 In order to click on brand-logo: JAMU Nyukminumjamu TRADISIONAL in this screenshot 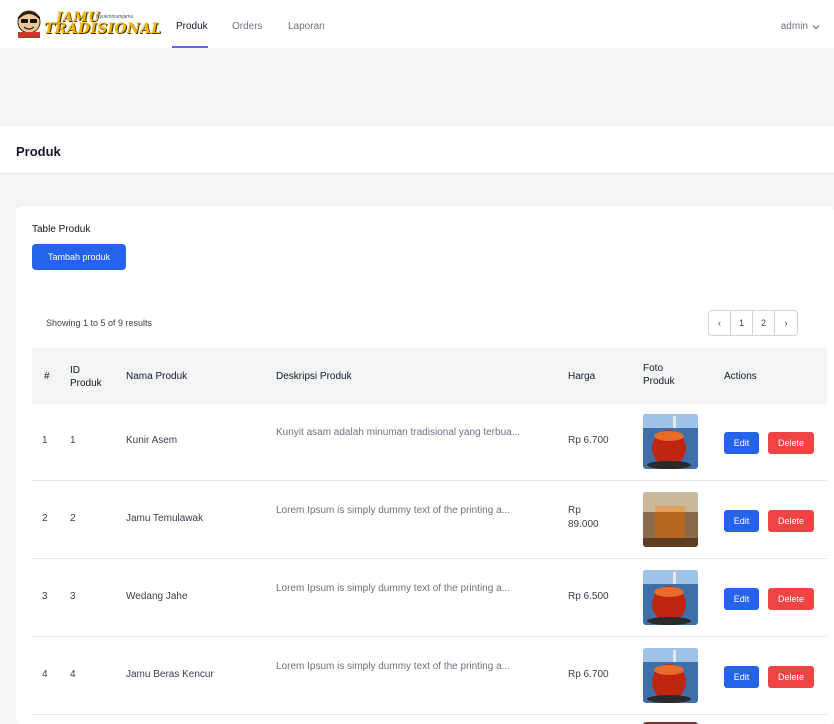, I will do `click(88, 24)`.